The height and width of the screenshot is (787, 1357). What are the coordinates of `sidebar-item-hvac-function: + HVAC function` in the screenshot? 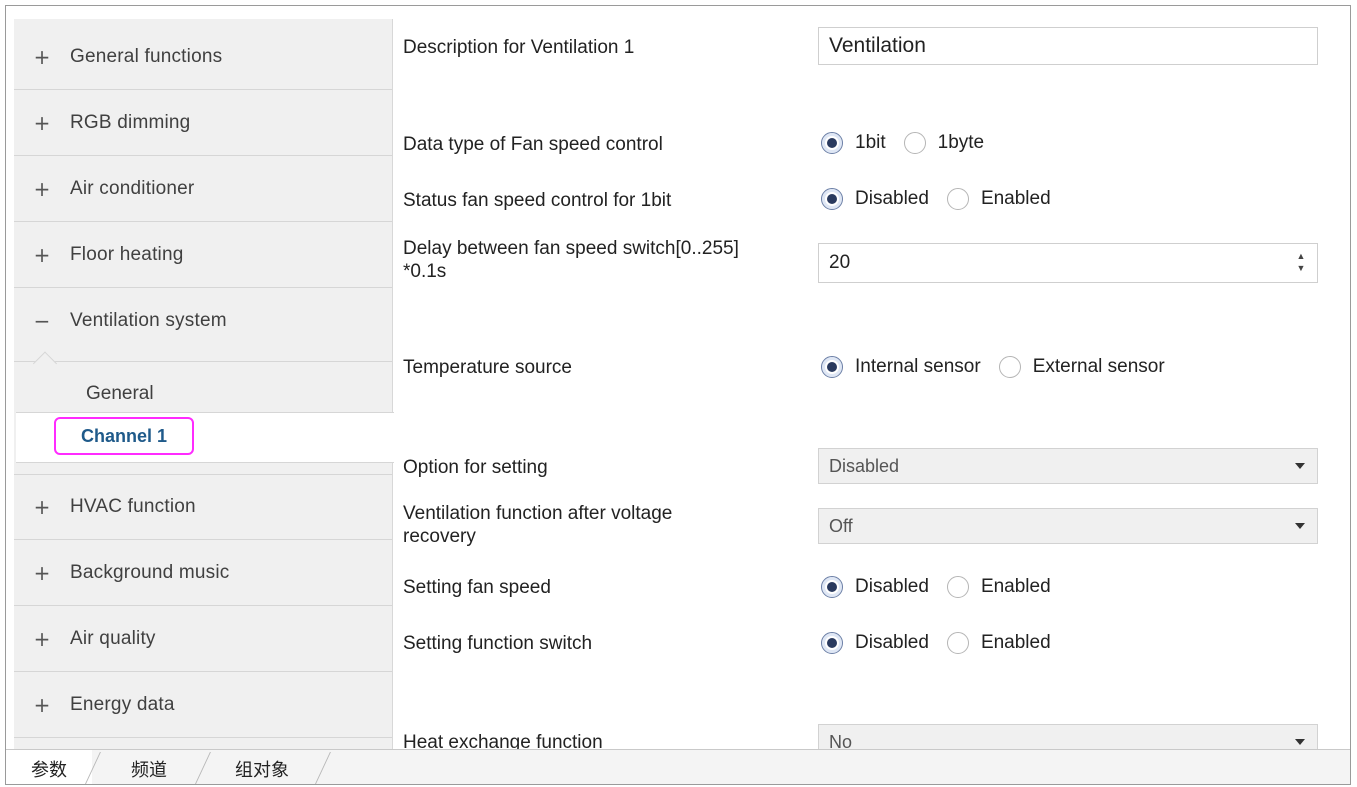 It's located at (203, 507).